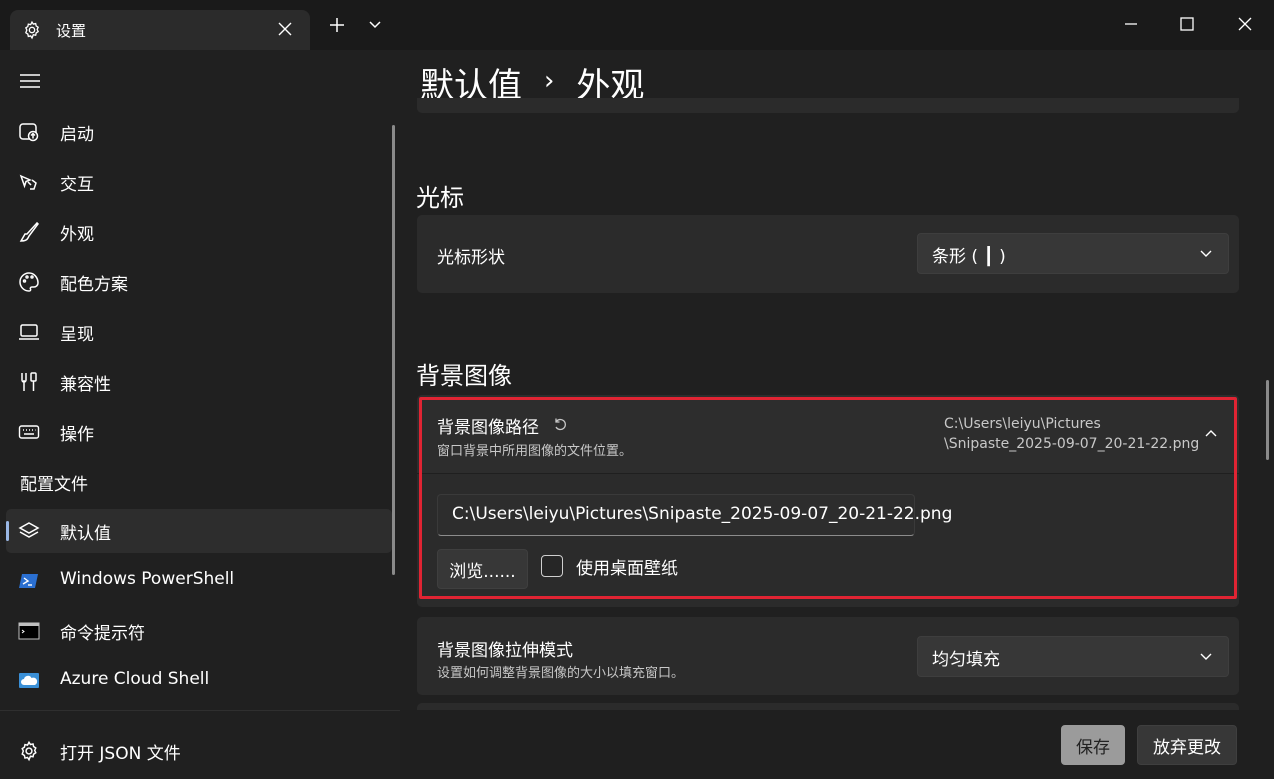  What do you see at coordinates (29, 332) in the screenshot?
I see `laptop-icon` at bounding box center [29, 332].